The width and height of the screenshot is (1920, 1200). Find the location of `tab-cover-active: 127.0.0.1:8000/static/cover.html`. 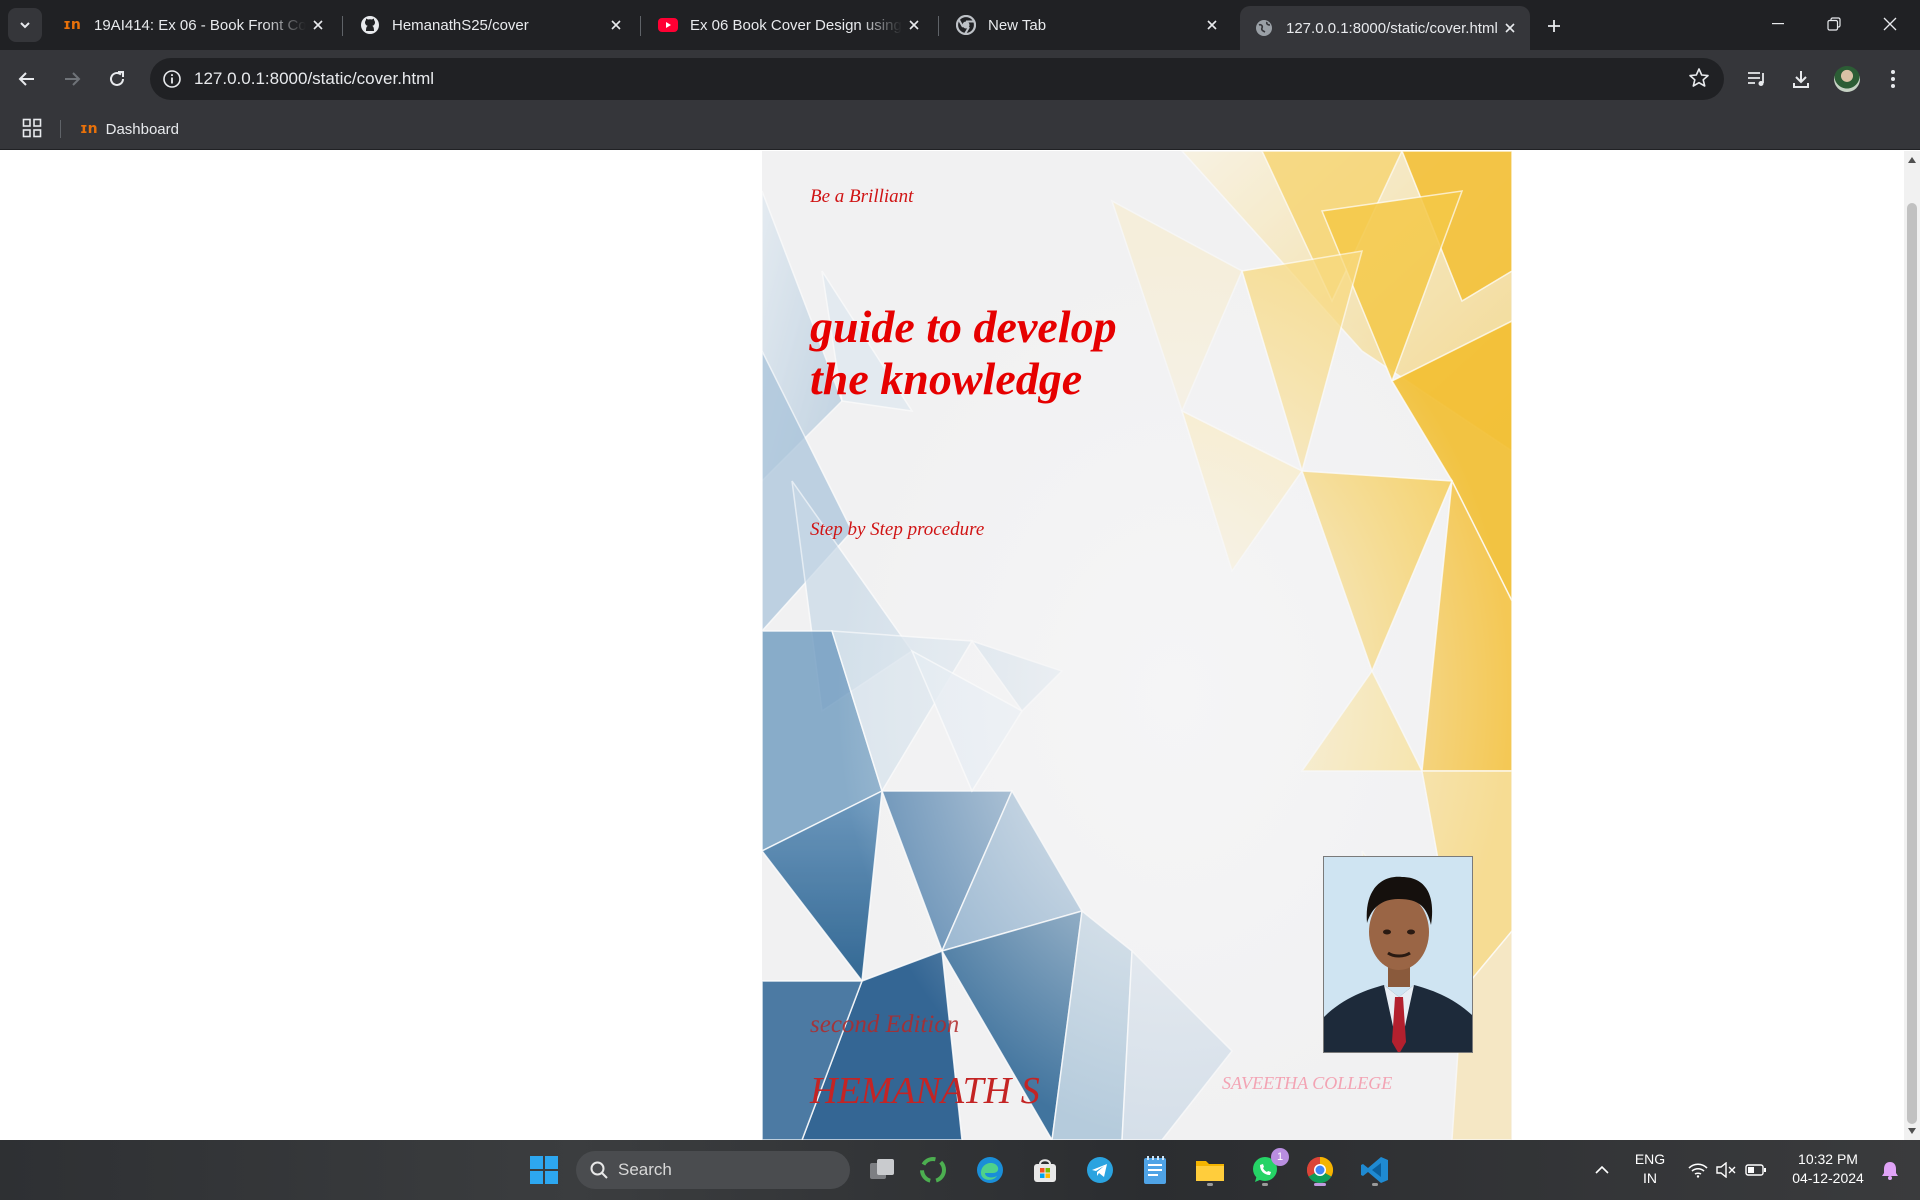

tab-cover-active: 127.0.0.1:8000/static/cover.html is located at coordinates (1385, 28).